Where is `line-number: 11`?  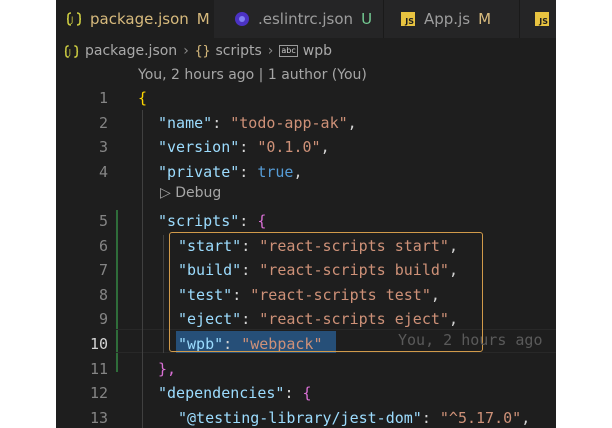
line-number: 11 is located at coordinates (98, 368).